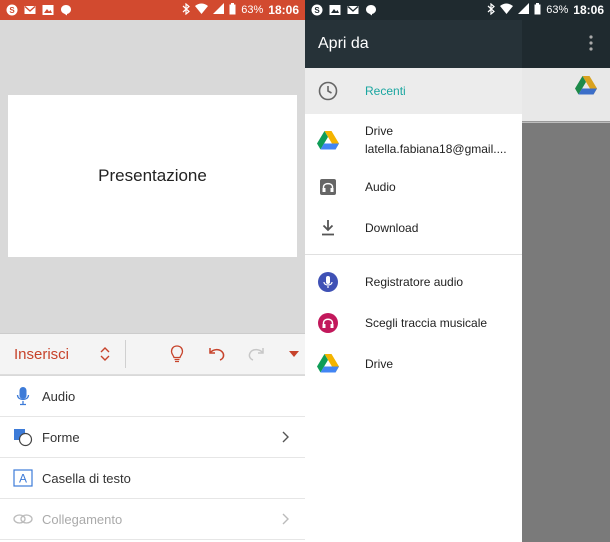  What do you see at coordinates (426, 322) in the screenshot?
I see `drawer-item-label: Scegli traccia musicale` at bounding box center [426, 322].